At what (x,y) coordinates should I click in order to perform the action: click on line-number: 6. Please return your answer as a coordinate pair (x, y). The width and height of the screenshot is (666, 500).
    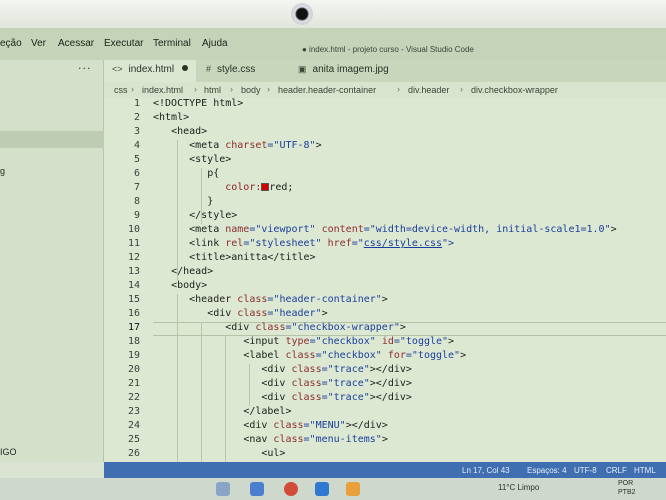
    Looking at the image, I should click on (136, 173).